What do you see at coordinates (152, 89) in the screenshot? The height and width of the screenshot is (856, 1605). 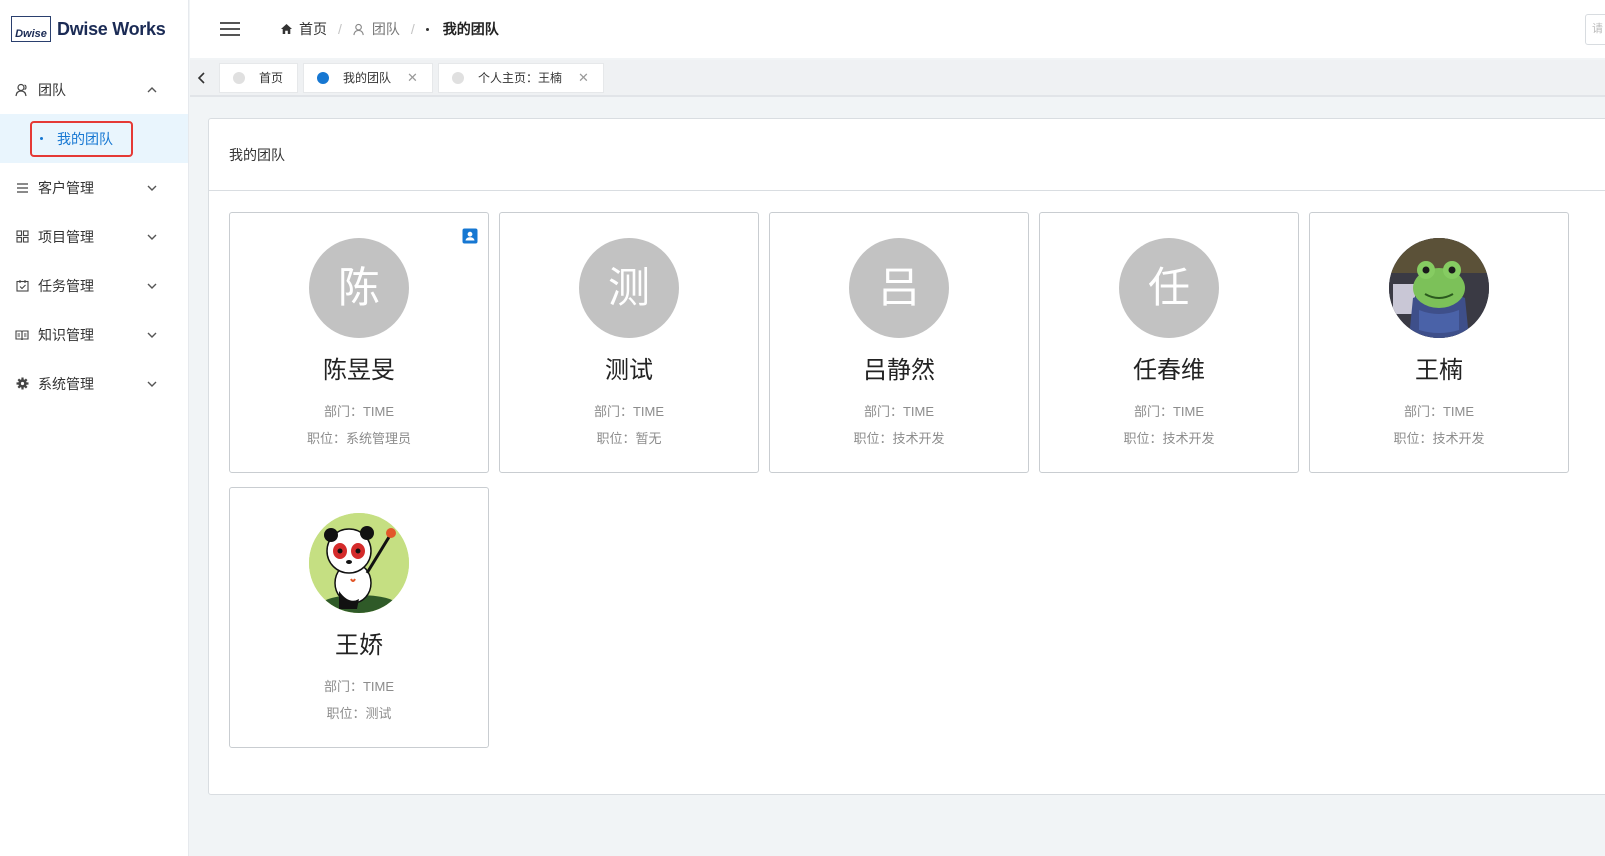 I see `chevron-up-icon` at bounding box center [152, 89].